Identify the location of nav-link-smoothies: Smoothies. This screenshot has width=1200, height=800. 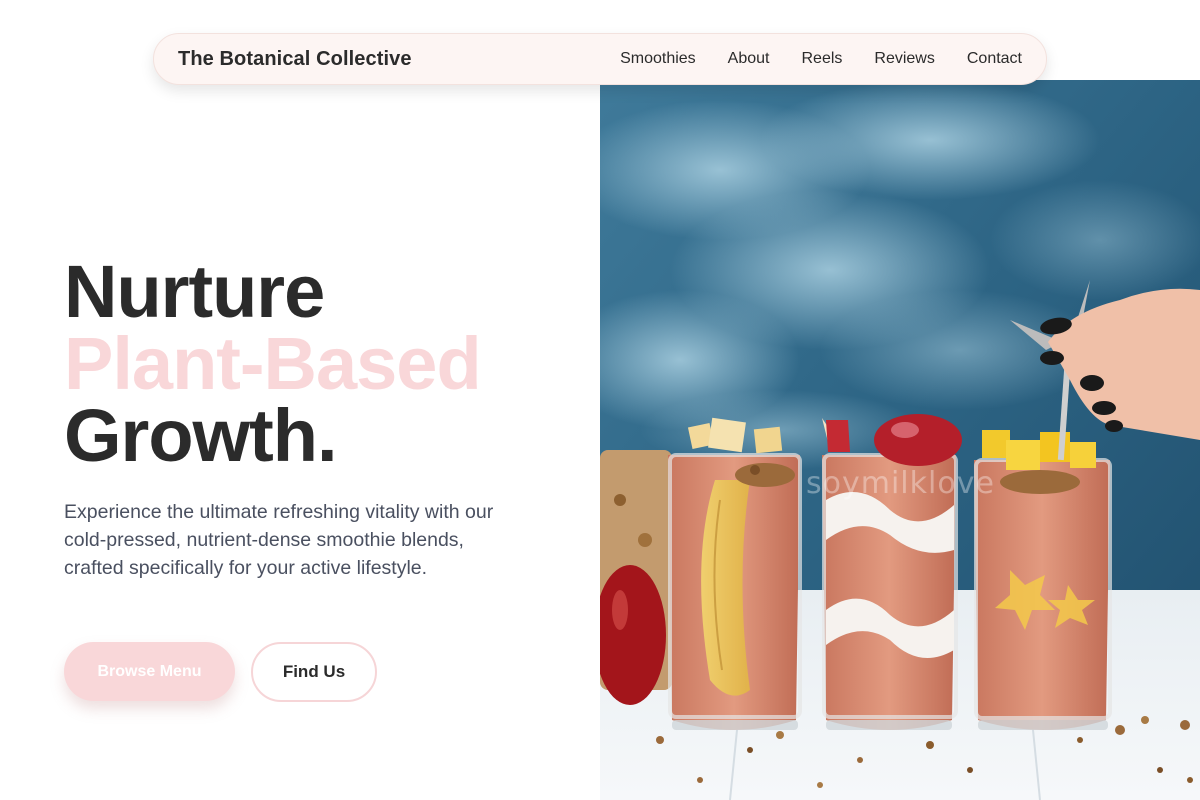
(658, 59).